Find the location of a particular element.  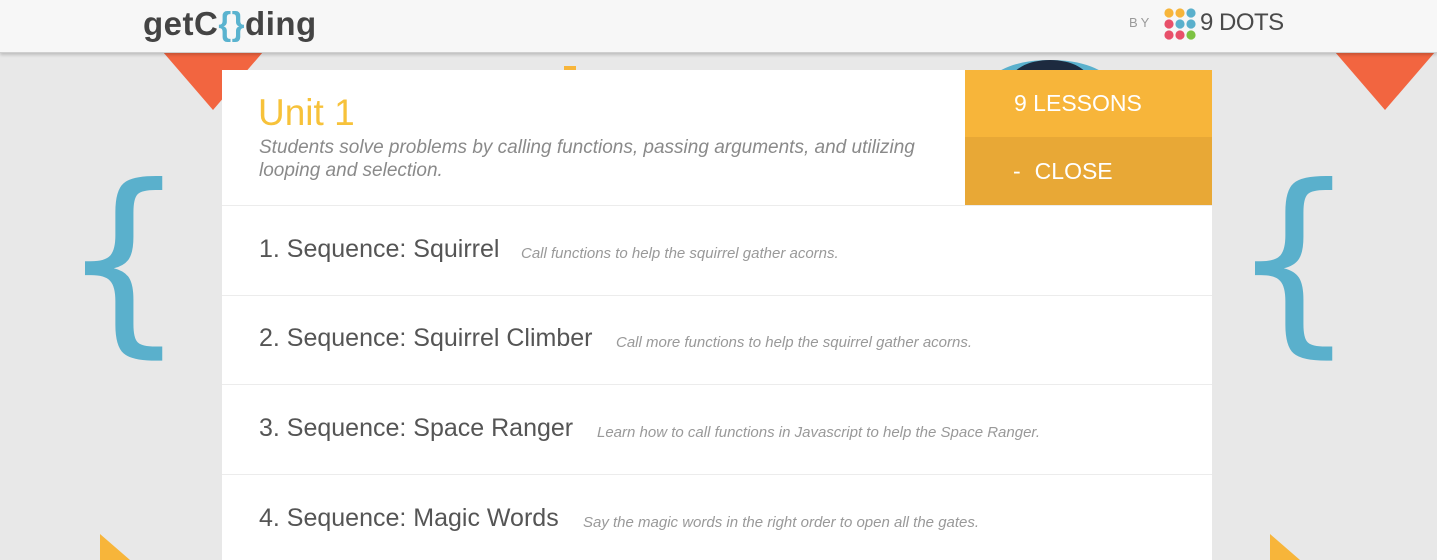

logo-suffix: ding is located at coordinates (281, 23).